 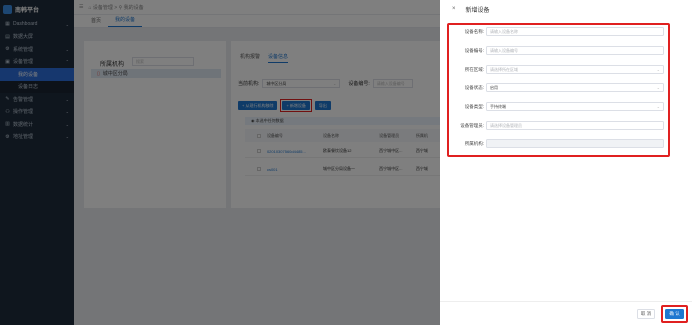 What do you see at coordinates (575, 143) in the screenshot?
I see `form-field` at bounding box center [575, 143].